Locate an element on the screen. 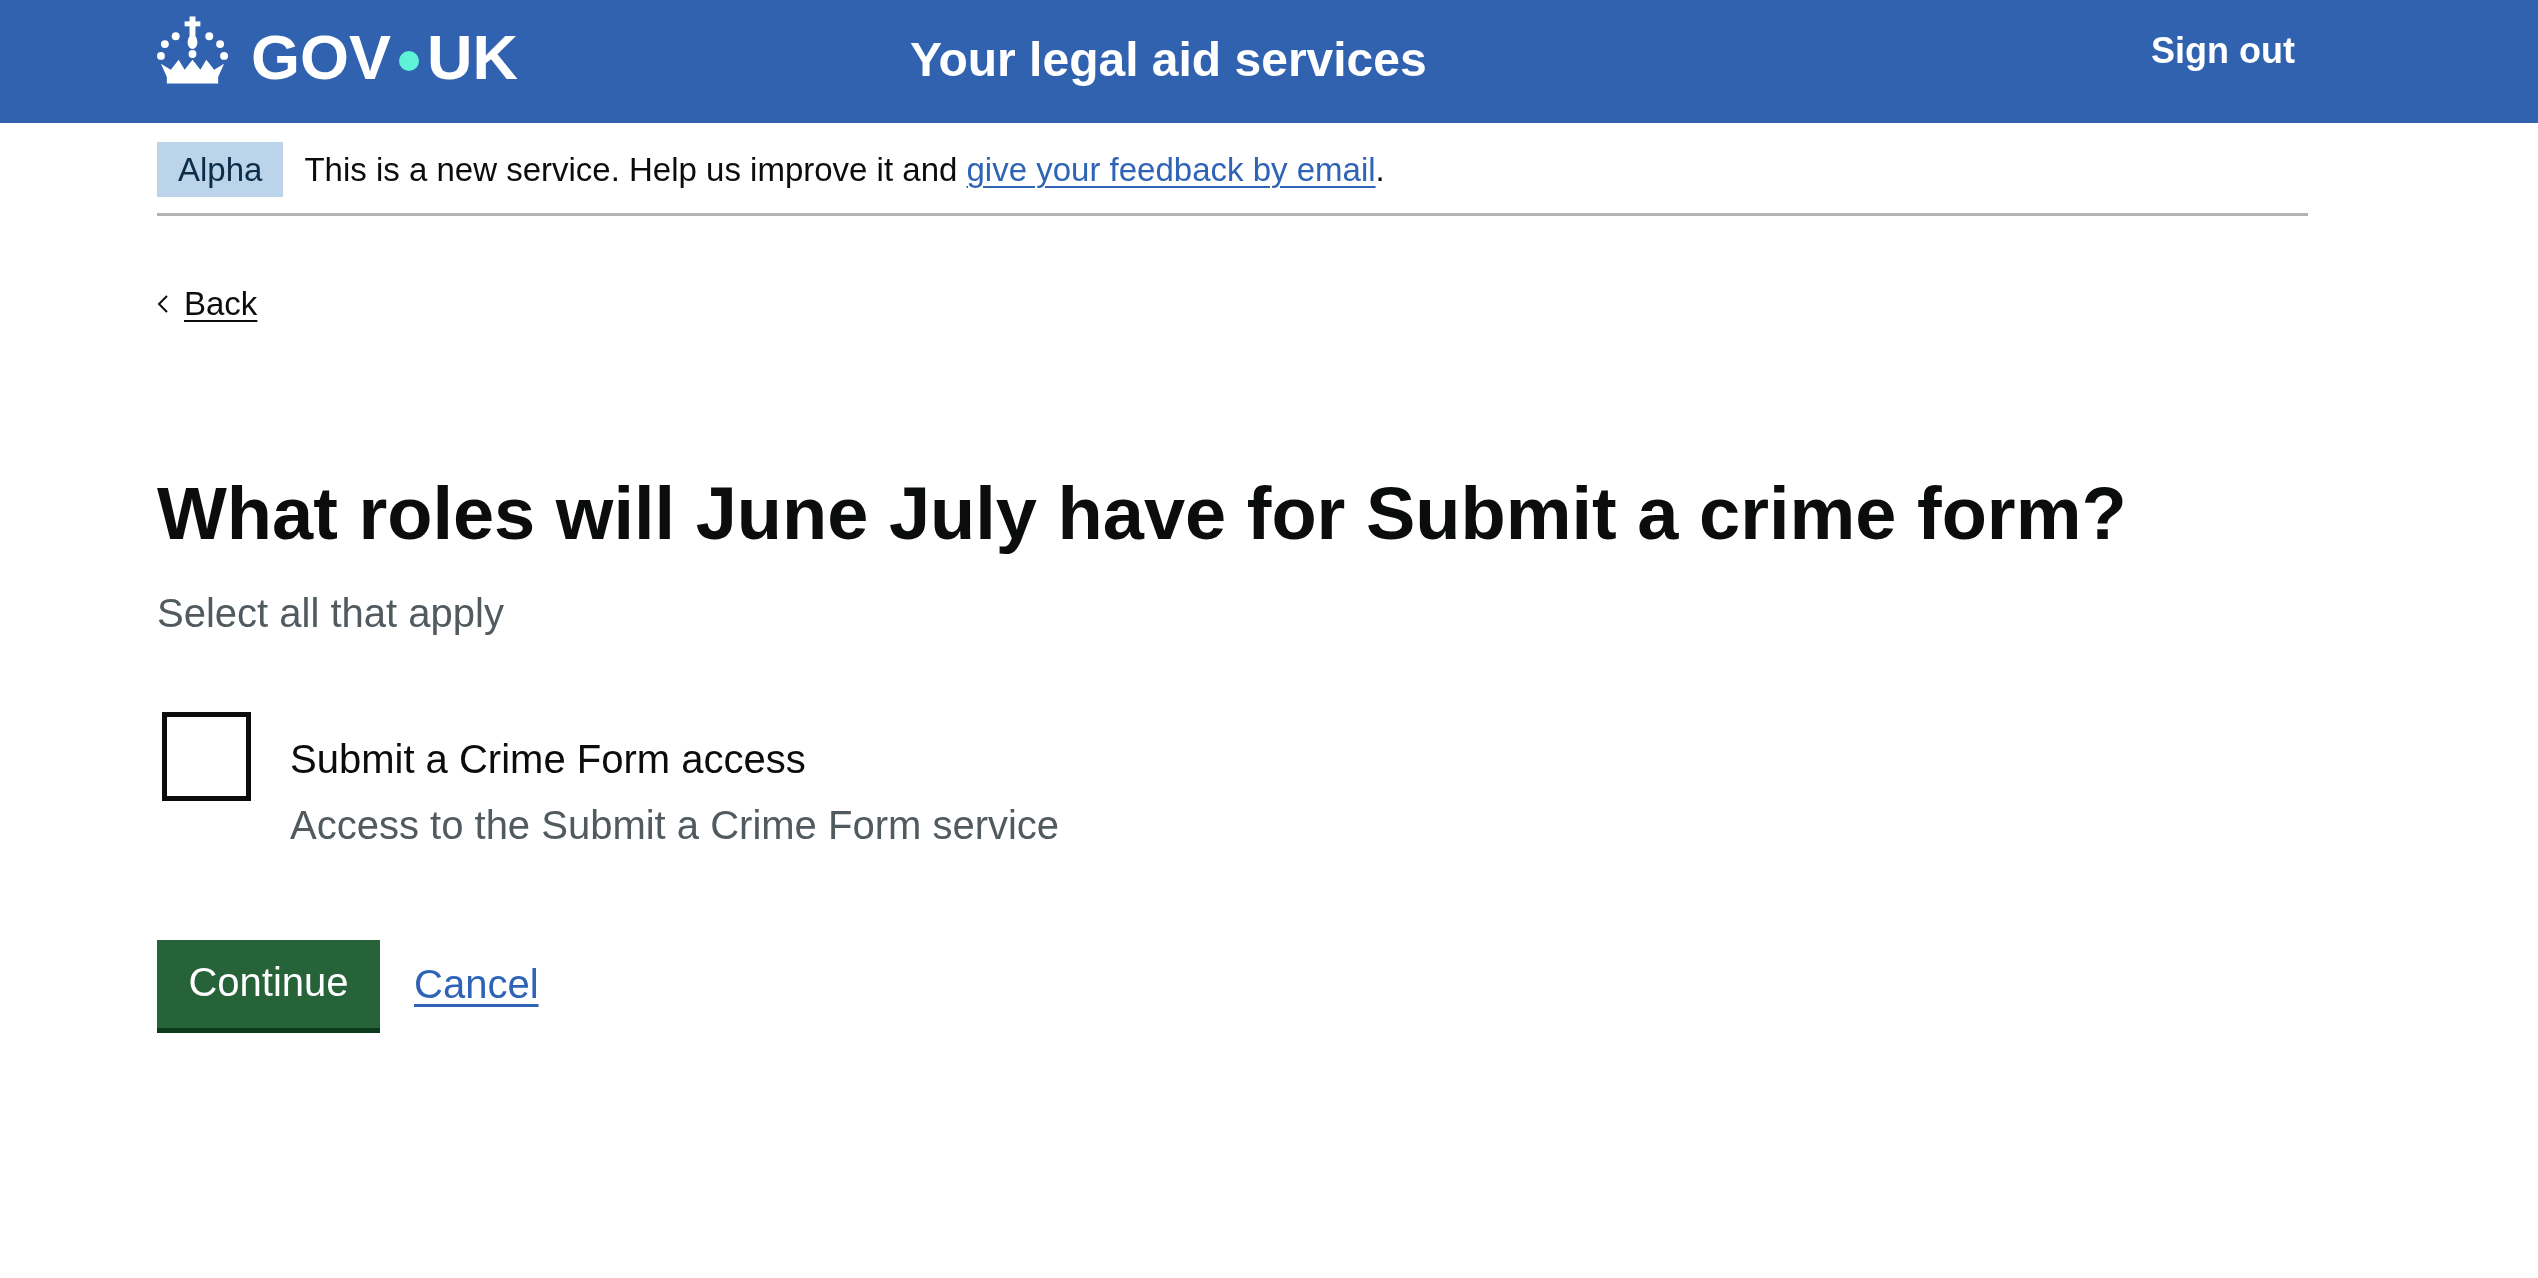 This screenshot has height=1278, width=2538. chevron-left-icon is located at coordinates (163, 304).